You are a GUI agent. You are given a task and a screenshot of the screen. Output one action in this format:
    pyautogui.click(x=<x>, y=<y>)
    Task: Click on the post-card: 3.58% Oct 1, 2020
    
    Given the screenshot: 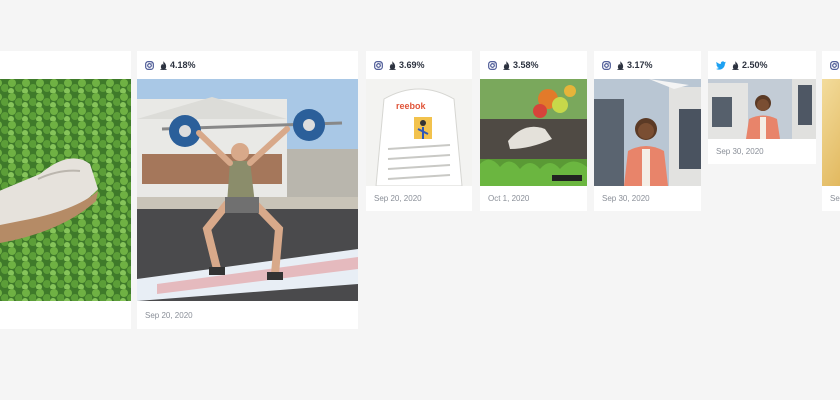 What is the action you would take?
    pyautogui.click(x=533, y=131)
    